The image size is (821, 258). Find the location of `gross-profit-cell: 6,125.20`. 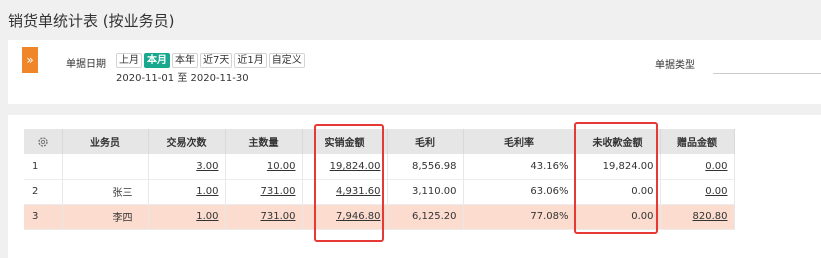

gross-profit-cell: 6,125.20 is located at coordinates (425, 217).